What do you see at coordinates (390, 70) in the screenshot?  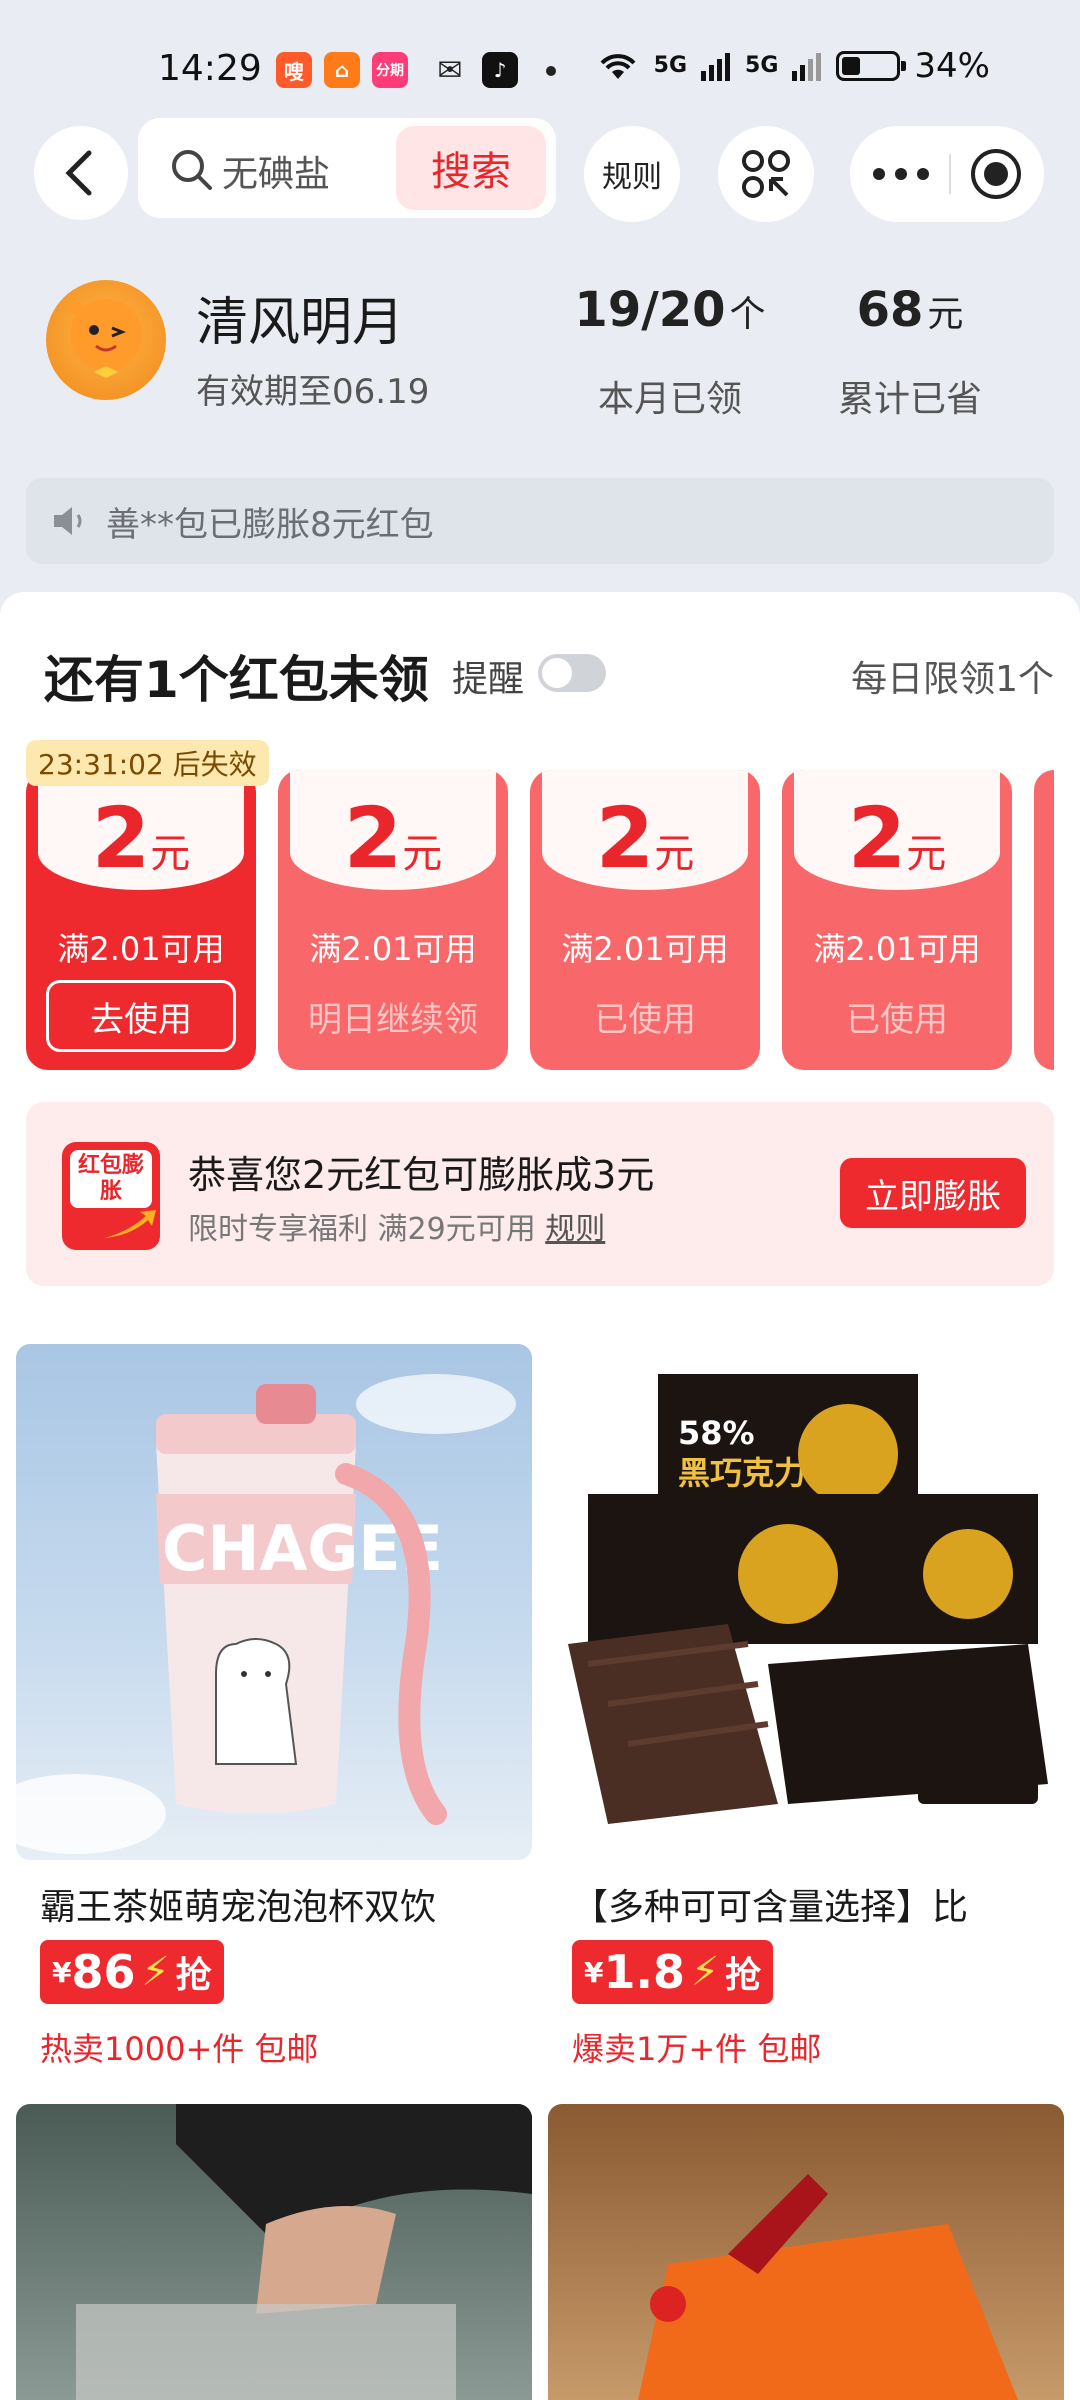 I see `status-app-icon: 分期` at bounding box center [390, 70].